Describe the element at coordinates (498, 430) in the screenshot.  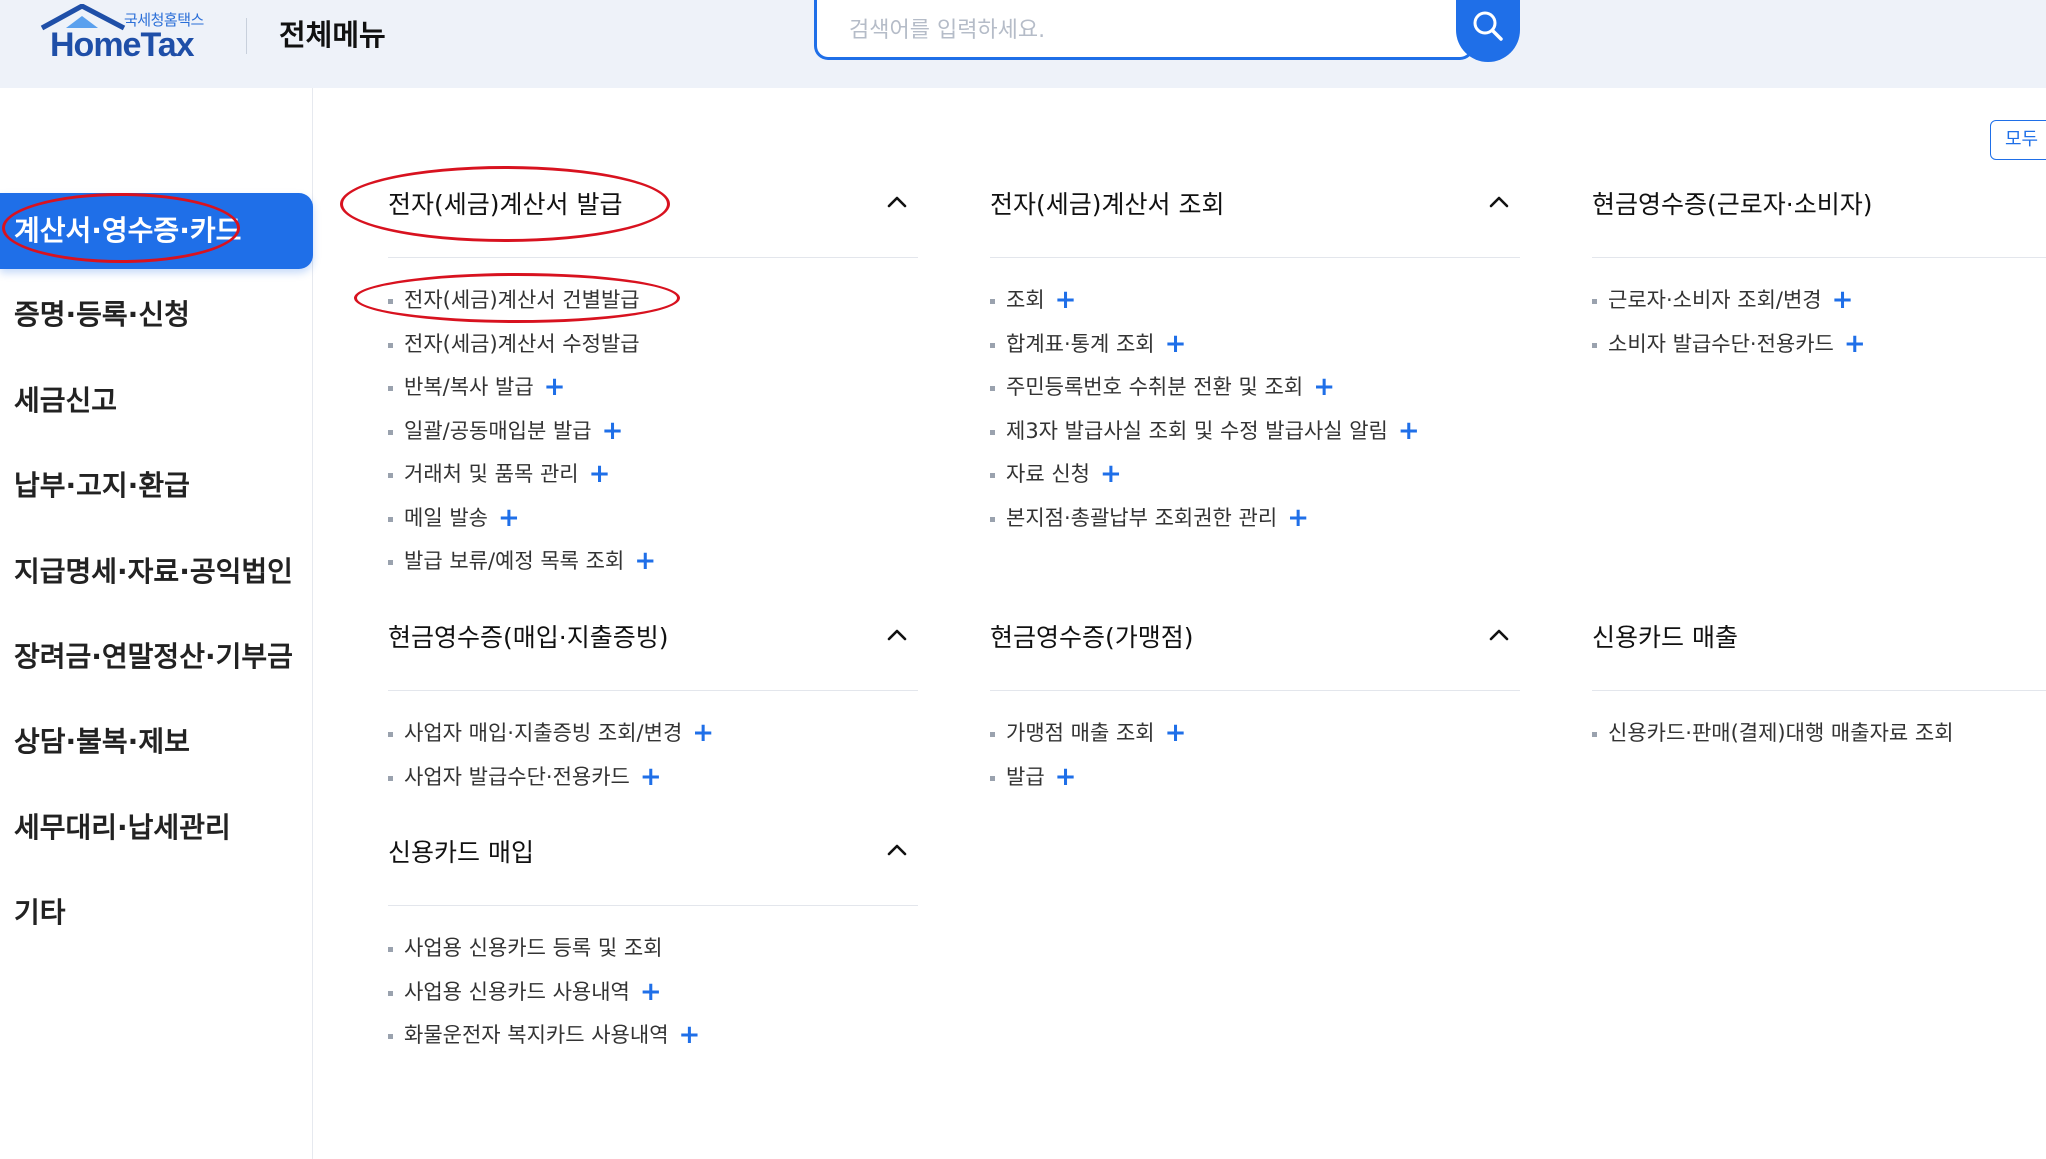
I see `menu-item-label: 일괄/공동매입분 발급` at that location.